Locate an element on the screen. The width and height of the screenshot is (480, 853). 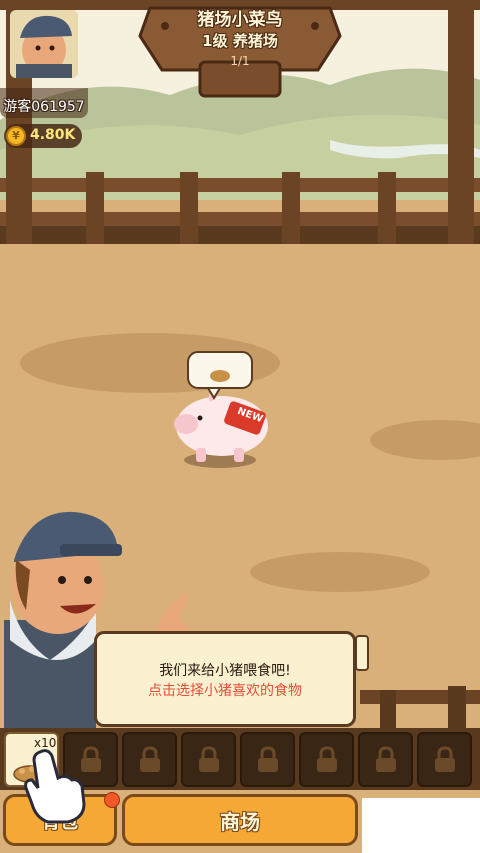
dialog-hint: 点击选择小猪喜欢的食物 is located at coordinates (225, 691).